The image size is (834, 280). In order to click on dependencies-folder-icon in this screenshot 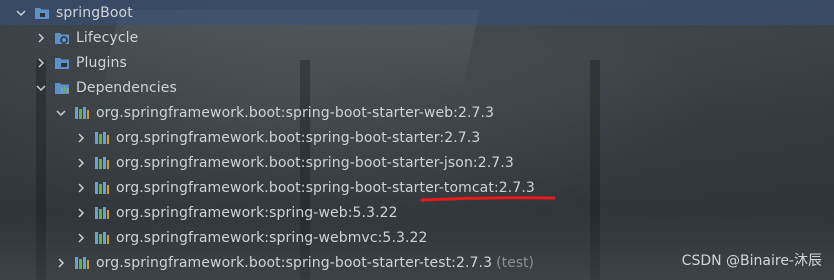, I will do `click(62, 88)`.